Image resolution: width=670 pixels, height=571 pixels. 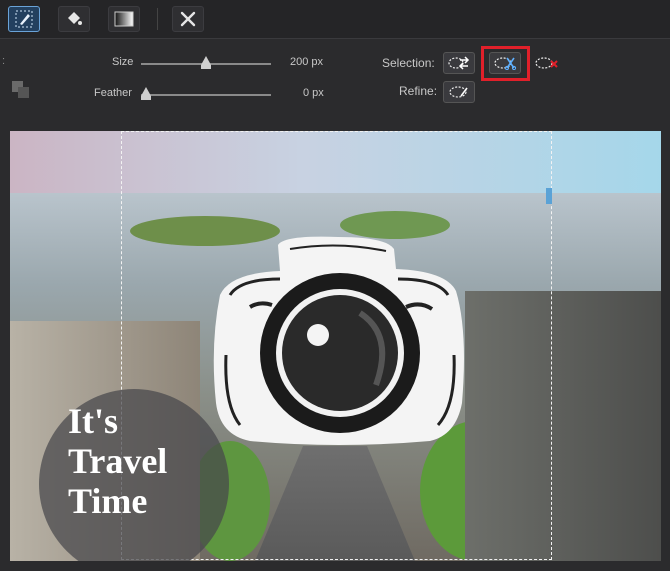 I want to click on selection-label: Selection:, so click(x=408, y=63).